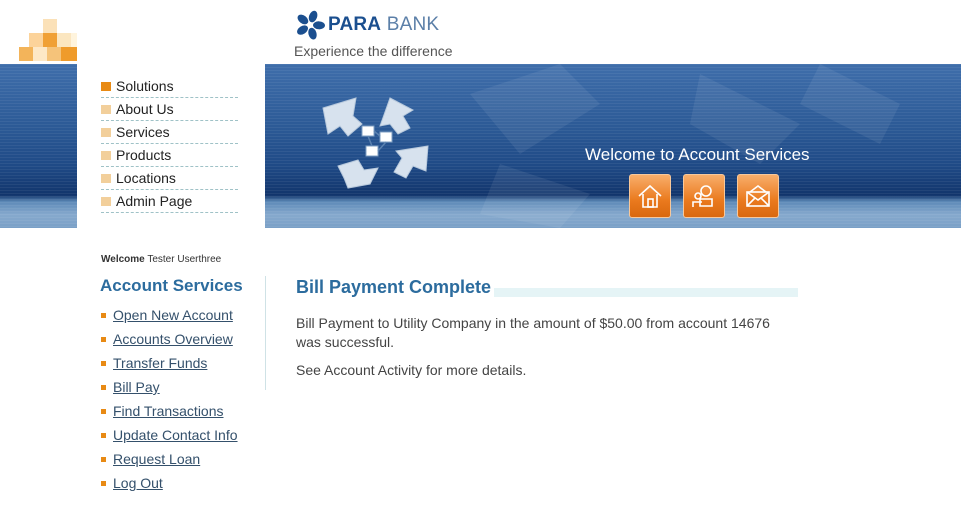  I want to click on menu-item-label: Products, so click(143, 155).